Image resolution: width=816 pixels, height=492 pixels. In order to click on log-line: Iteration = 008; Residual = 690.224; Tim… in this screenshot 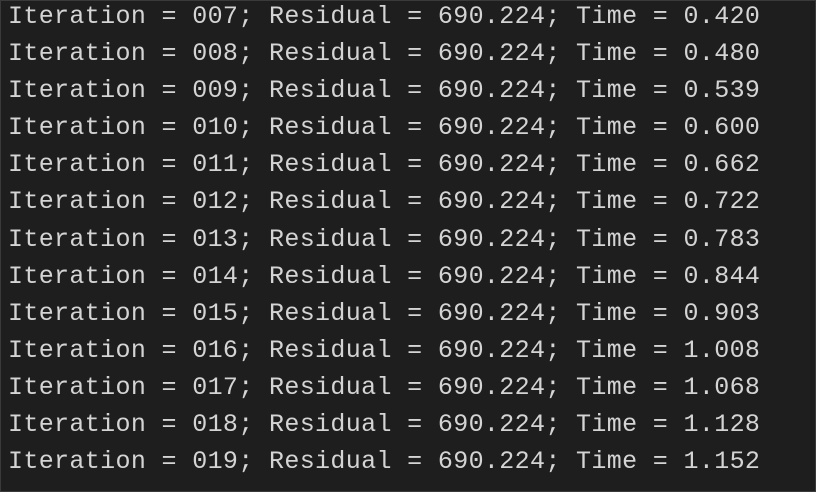, I will do `click(384, 54)`.